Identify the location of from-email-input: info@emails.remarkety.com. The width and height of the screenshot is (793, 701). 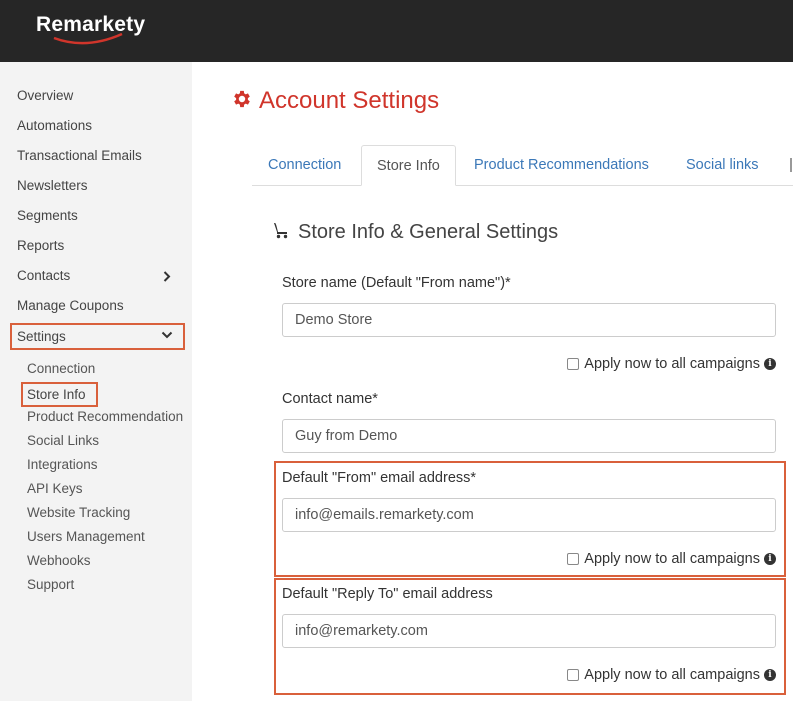
(529, 515).